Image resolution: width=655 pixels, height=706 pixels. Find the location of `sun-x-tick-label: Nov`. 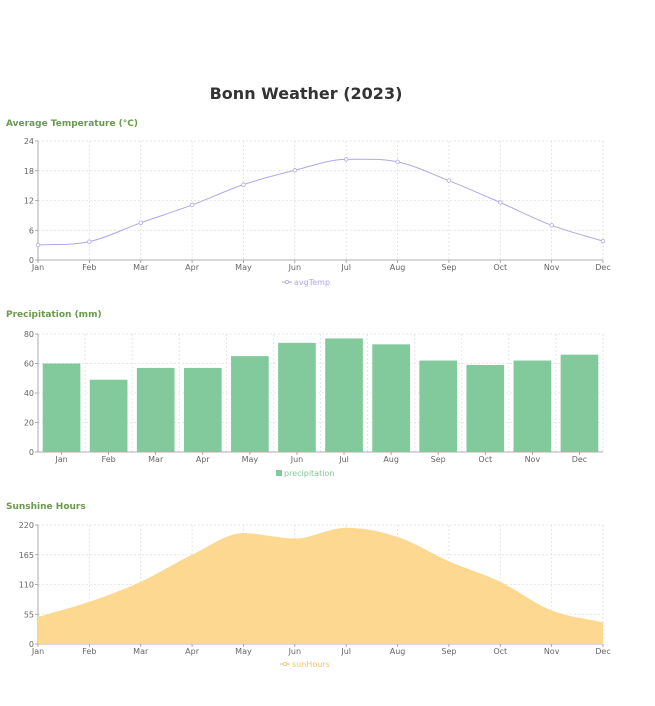

sun-x-tick-label: Nov is located at coordinates (552, 651).